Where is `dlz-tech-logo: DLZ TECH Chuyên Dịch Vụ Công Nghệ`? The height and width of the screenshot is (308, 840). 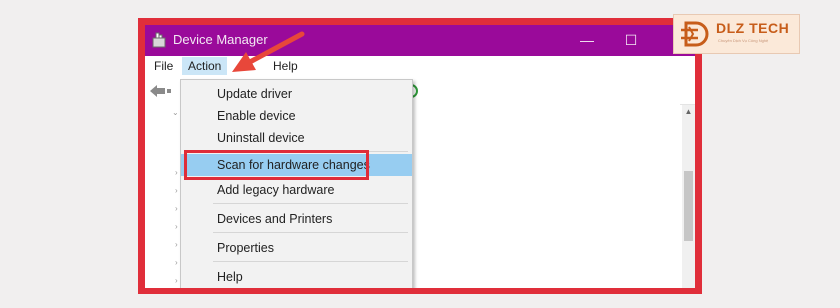 dlz-tech-logo: DLZ TECH Chuyên Dịch Vụ Công Nghệ is located at coordinates (736, 34).